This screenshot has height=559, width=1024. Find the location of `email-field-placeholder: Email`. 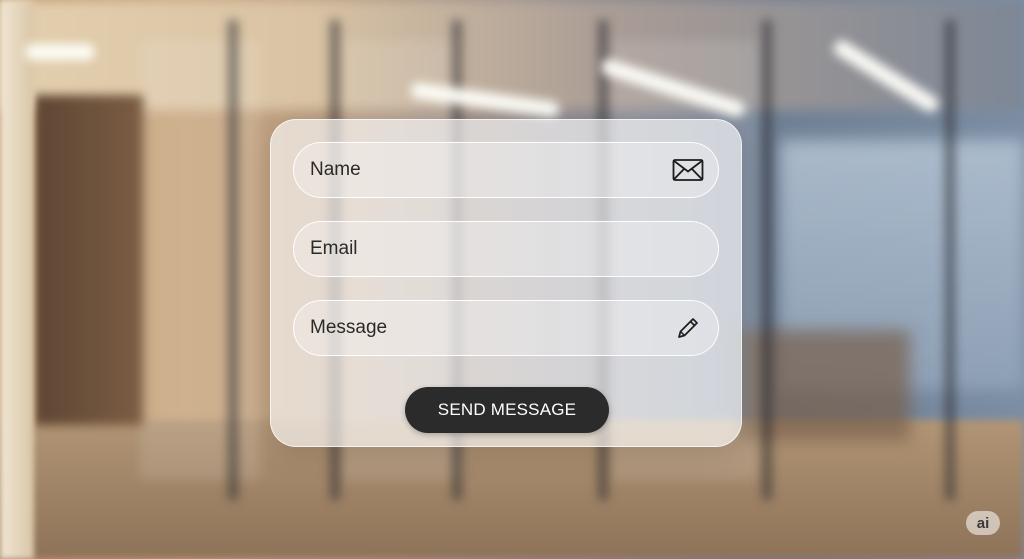

email-field-placeholder: Email is located at coordinates (334, 248).